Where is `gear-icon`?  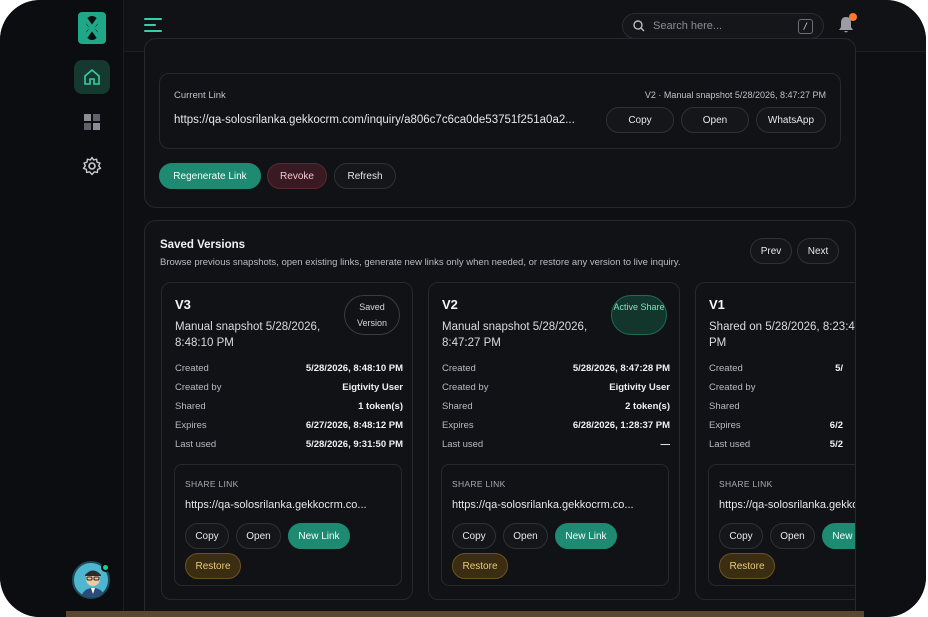
gear-icon is located at coordinates (92, 166).